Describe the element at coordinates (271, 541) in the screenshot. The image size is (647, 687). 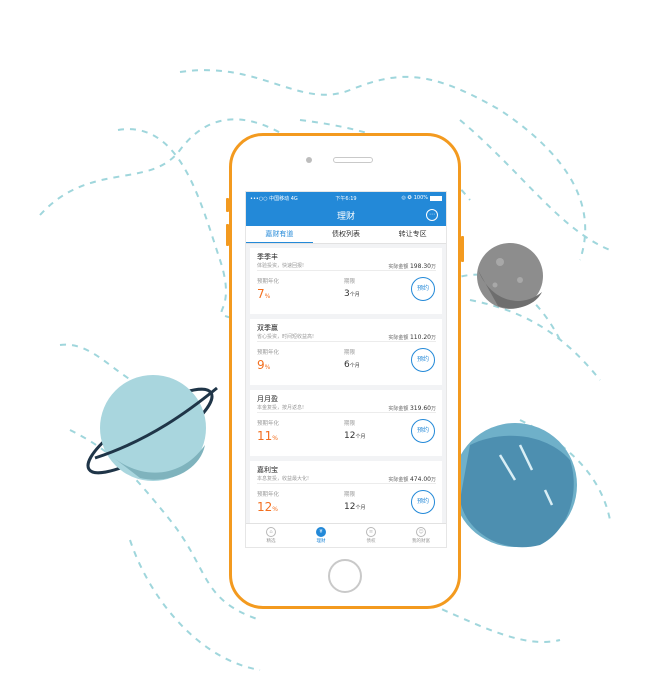
I see `bottom-nav-label: 精选` at that location.